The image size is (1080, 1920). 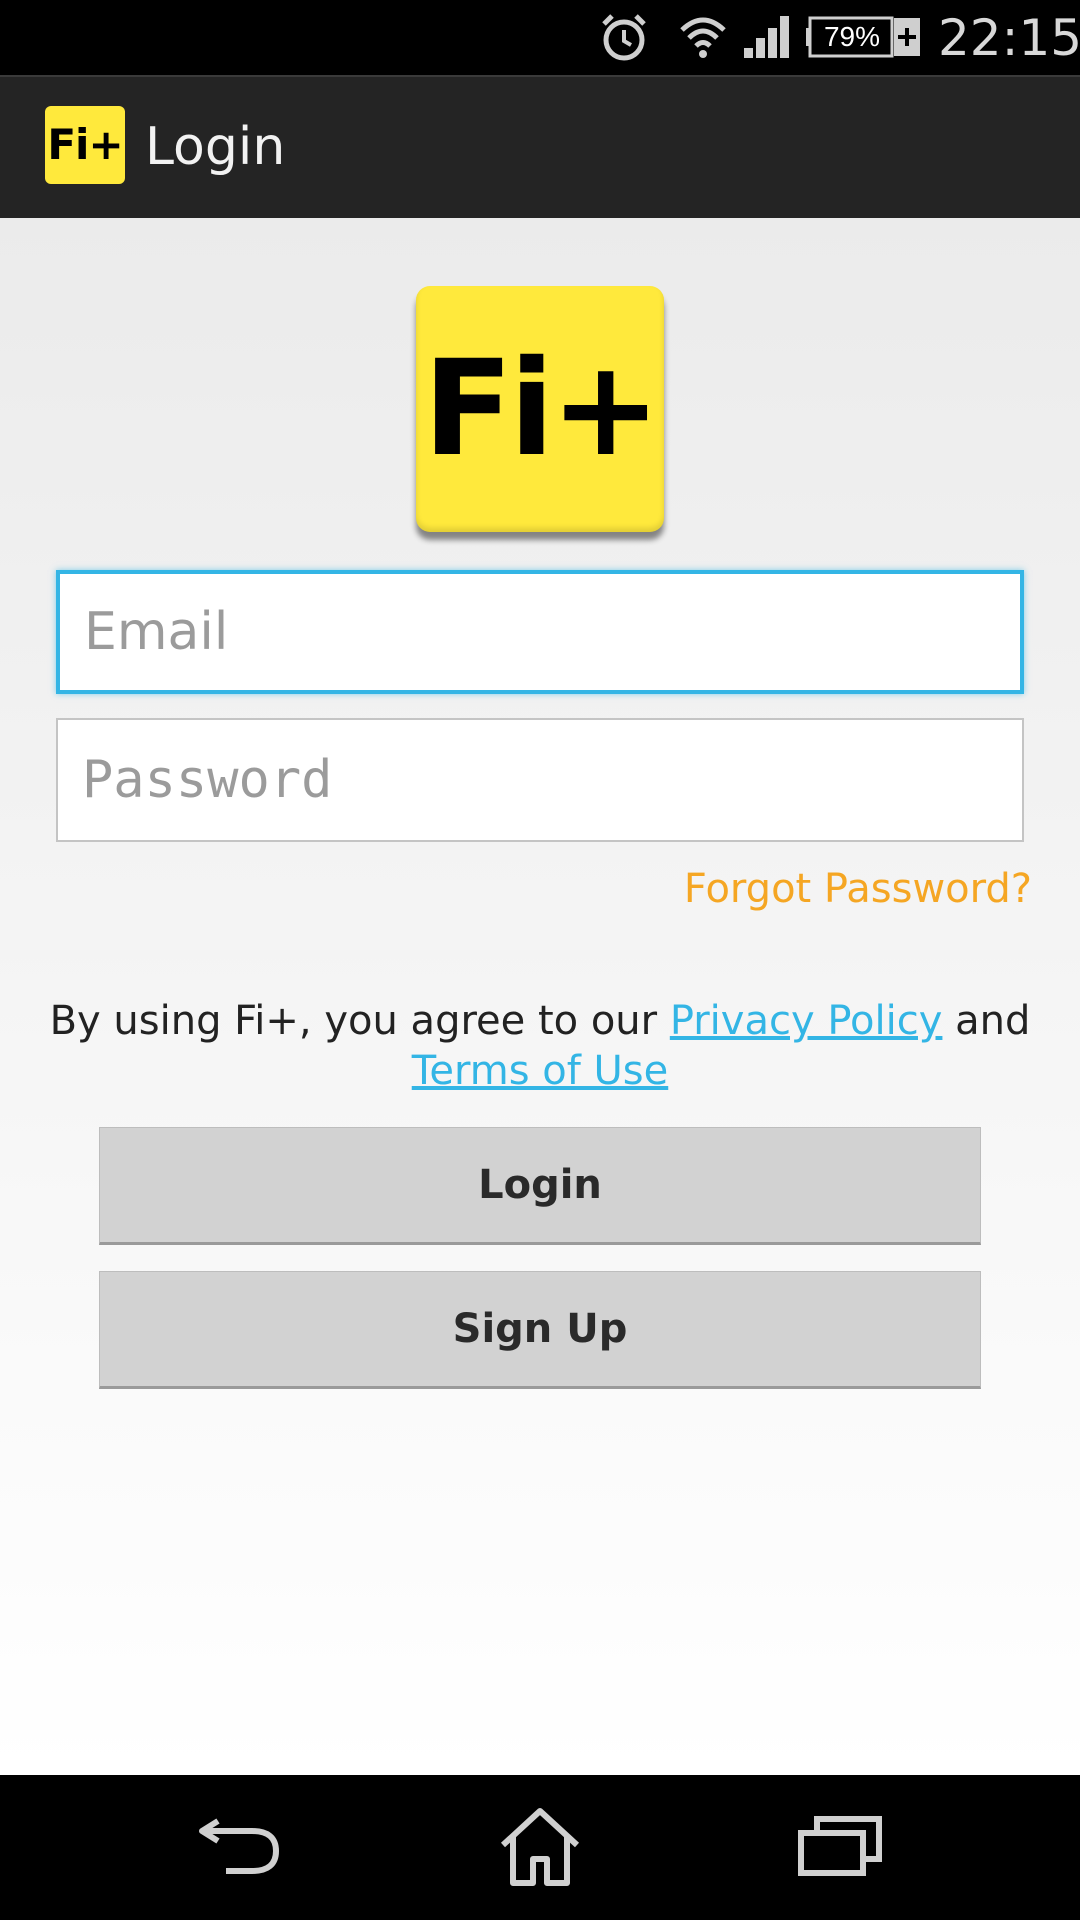 What do you see at coordinates (540, 632) in the screenshot?
I see `email-field` at bounding box center [540, 632].